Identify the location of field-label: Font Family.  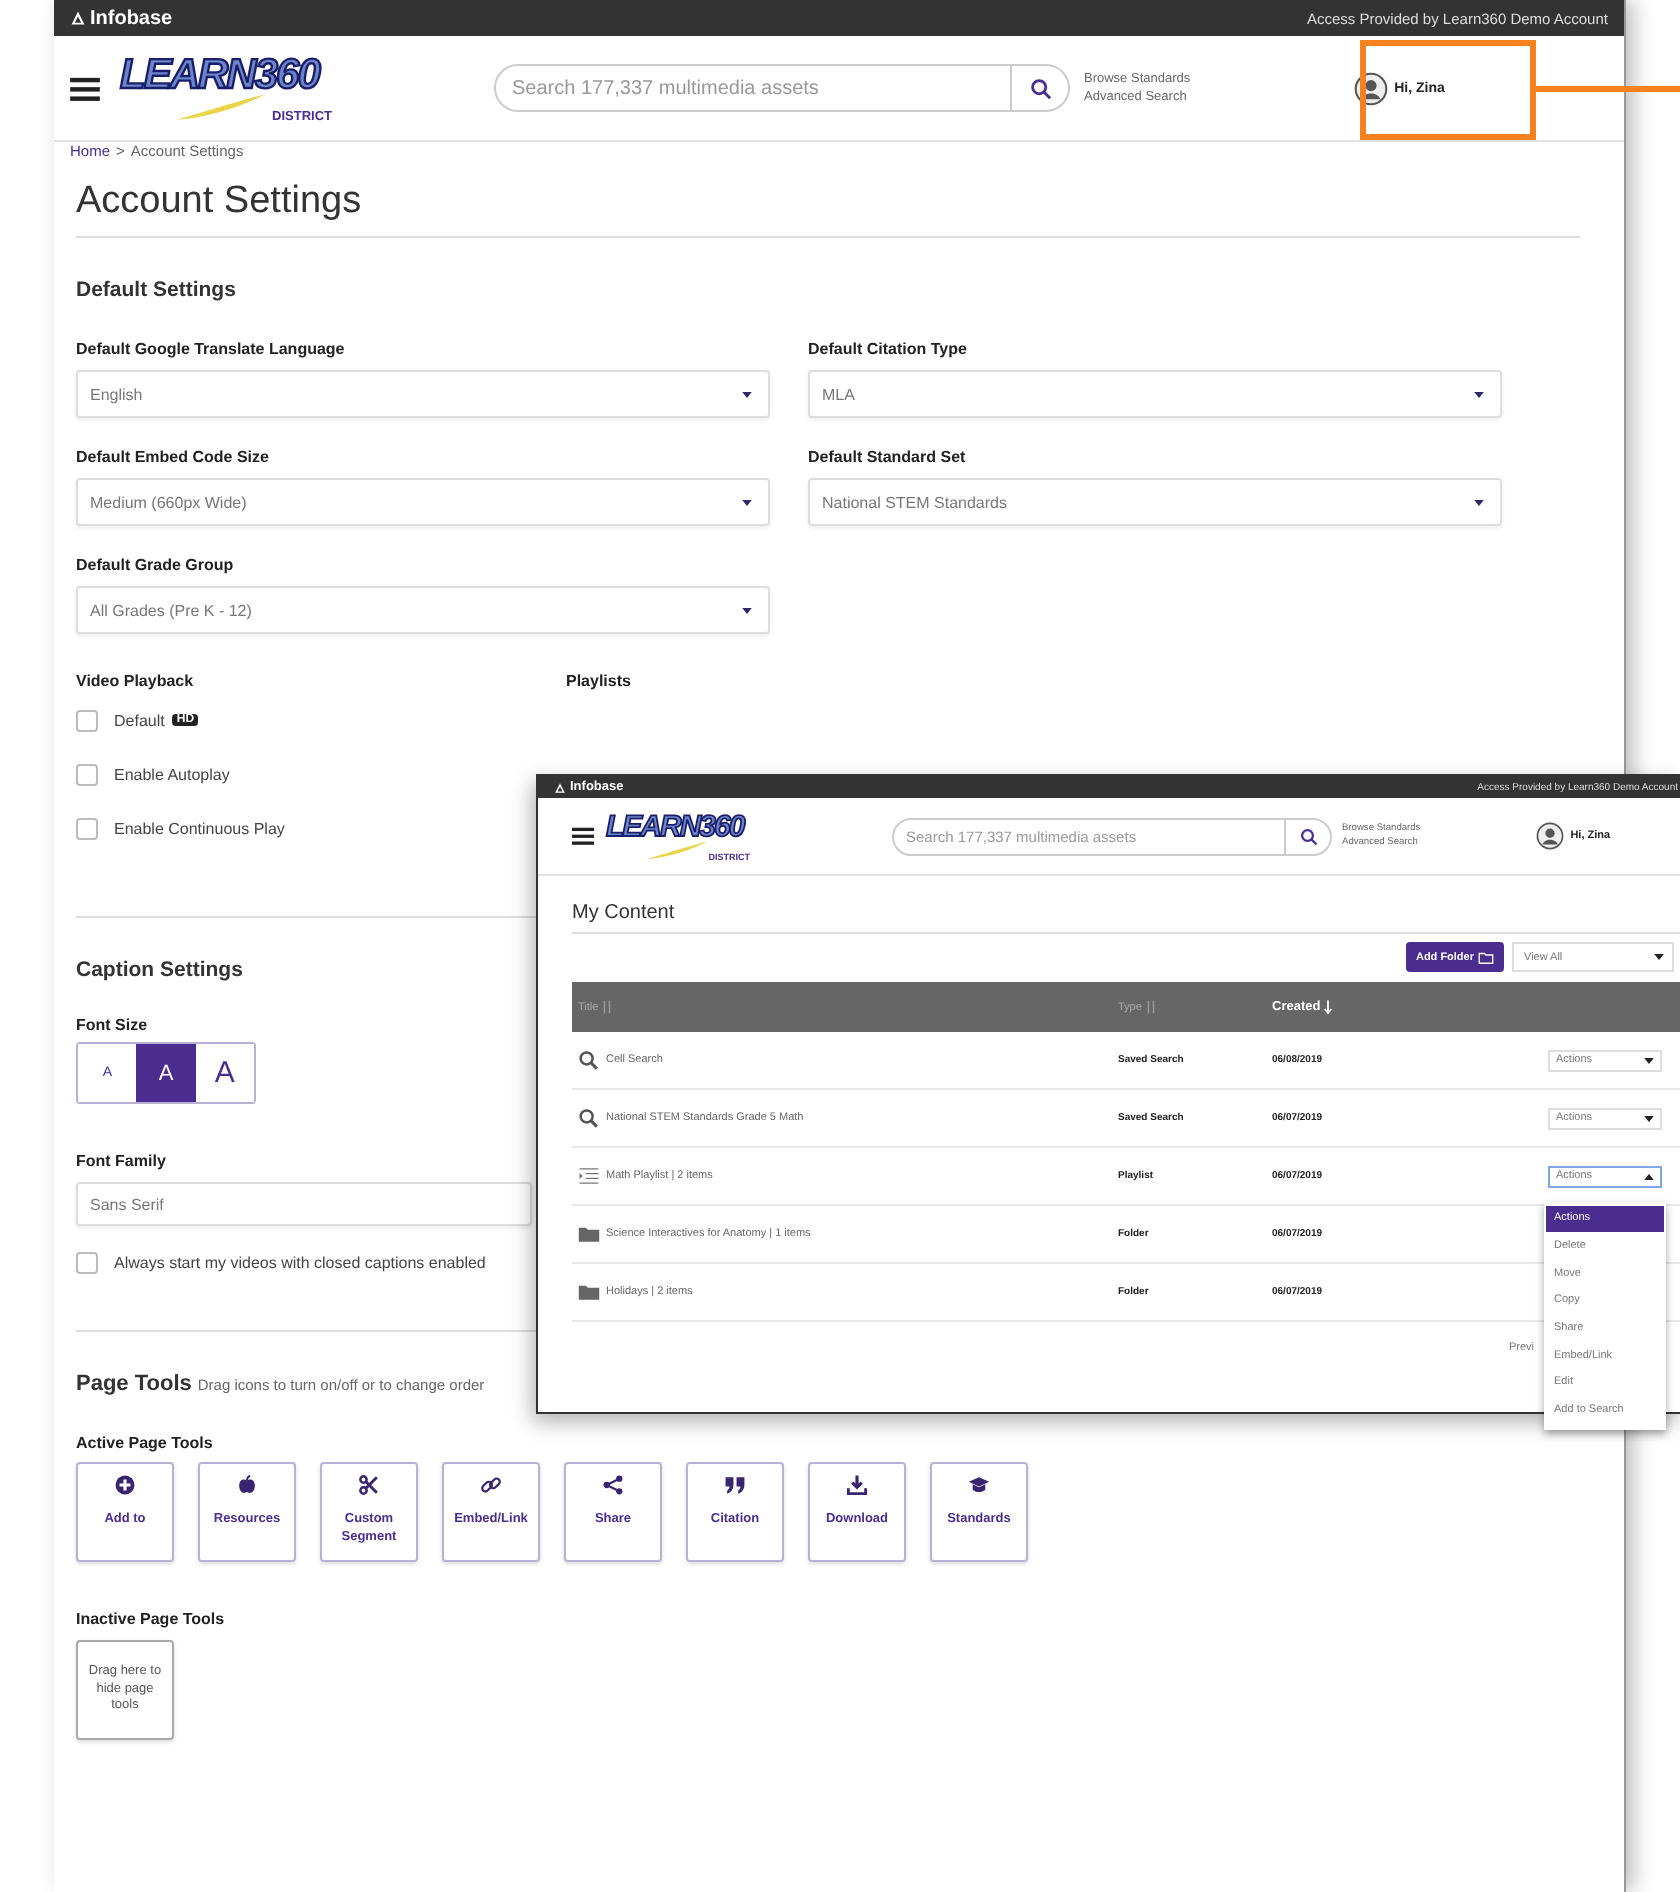
(122, 1161).